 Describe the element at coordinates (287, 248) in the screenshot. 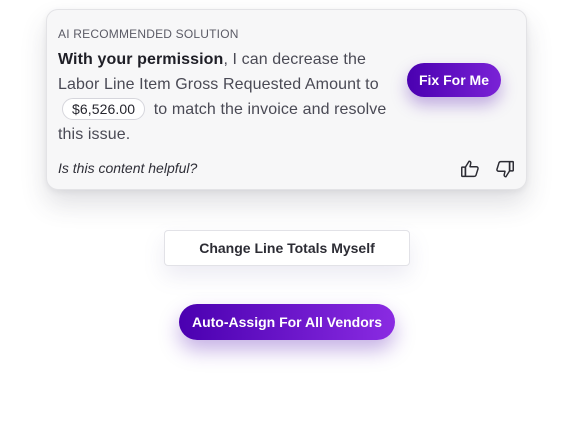

I see `change-line-totals-button: Change Line Totals Myself` at that location.